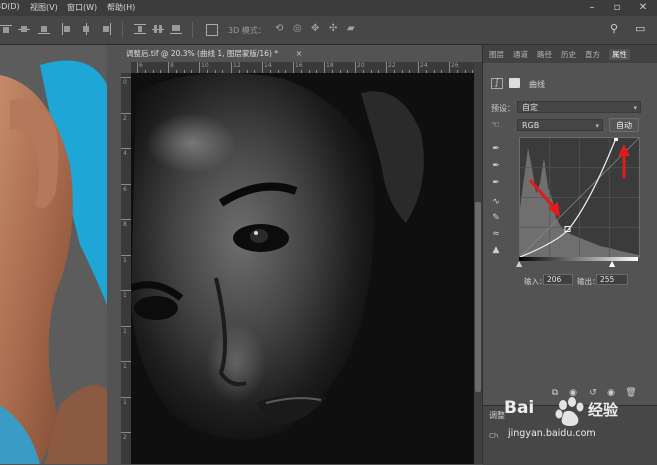  I want to click on curves-graph, so click(579, 197).